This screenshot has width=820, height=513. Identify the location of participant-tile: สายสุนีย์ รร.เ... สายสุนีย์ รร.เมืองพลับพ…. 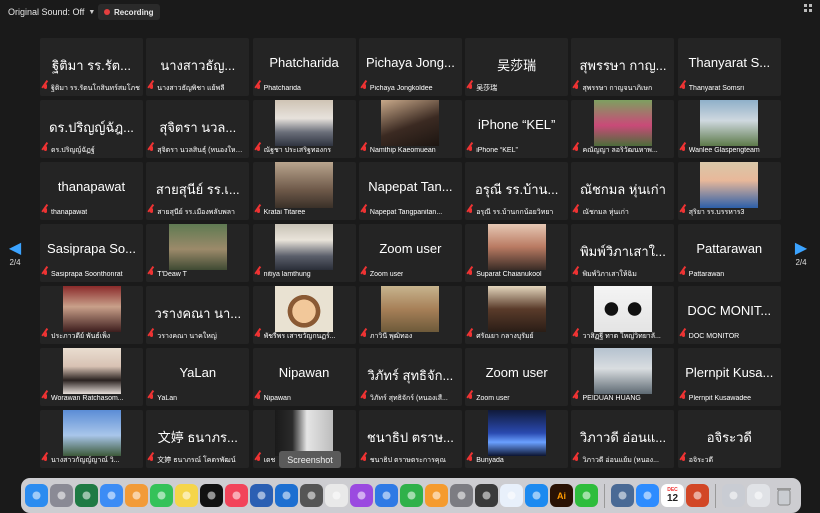
(198, 191).